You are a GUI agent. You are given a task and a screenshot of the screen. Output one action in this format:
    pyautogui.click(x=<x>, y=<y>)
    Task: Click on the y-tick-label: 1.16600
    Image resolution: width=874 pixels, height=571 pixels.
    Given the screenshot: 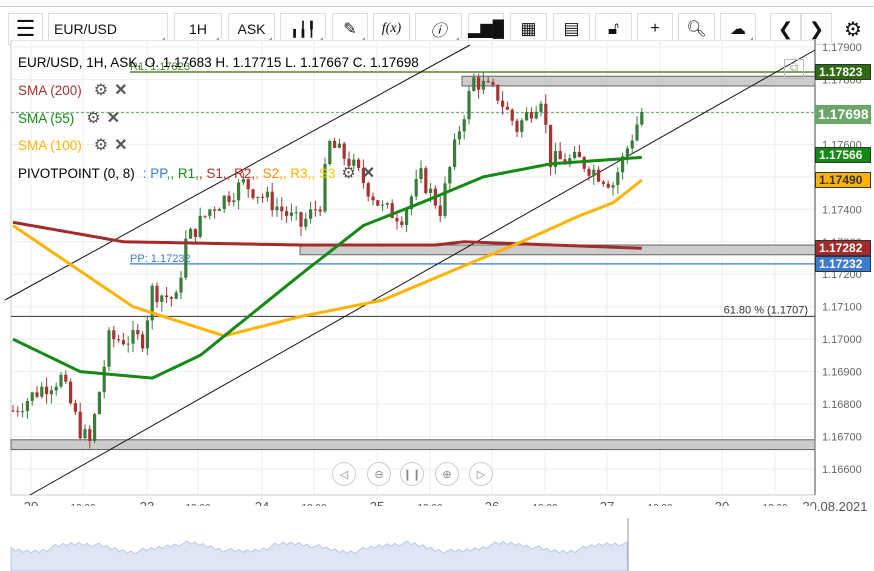 What is the action you would take?
    pyautogui.click(x=842, y=470)
    